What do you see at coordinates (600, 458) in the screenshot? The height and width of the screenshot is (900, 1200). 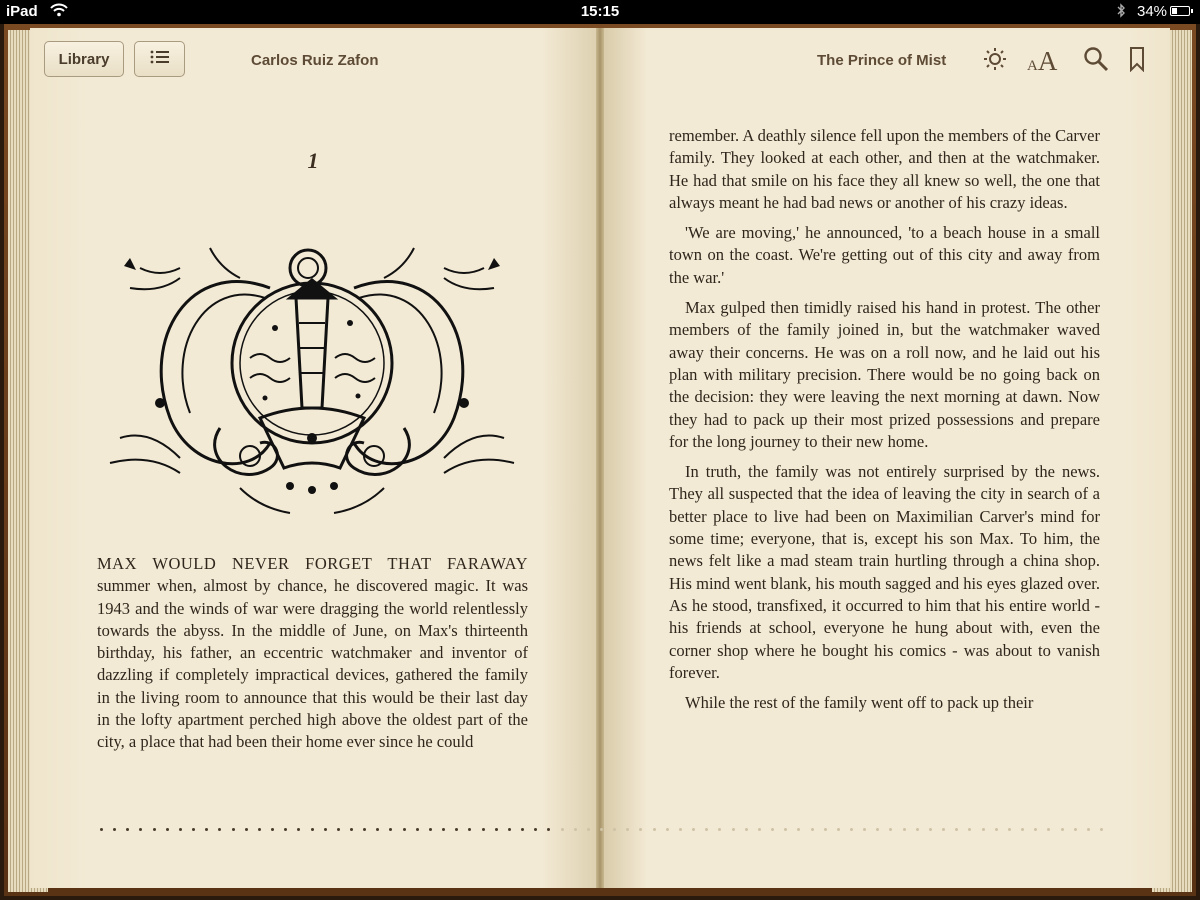 I see `book-spine` at bounding box center [600, 458].